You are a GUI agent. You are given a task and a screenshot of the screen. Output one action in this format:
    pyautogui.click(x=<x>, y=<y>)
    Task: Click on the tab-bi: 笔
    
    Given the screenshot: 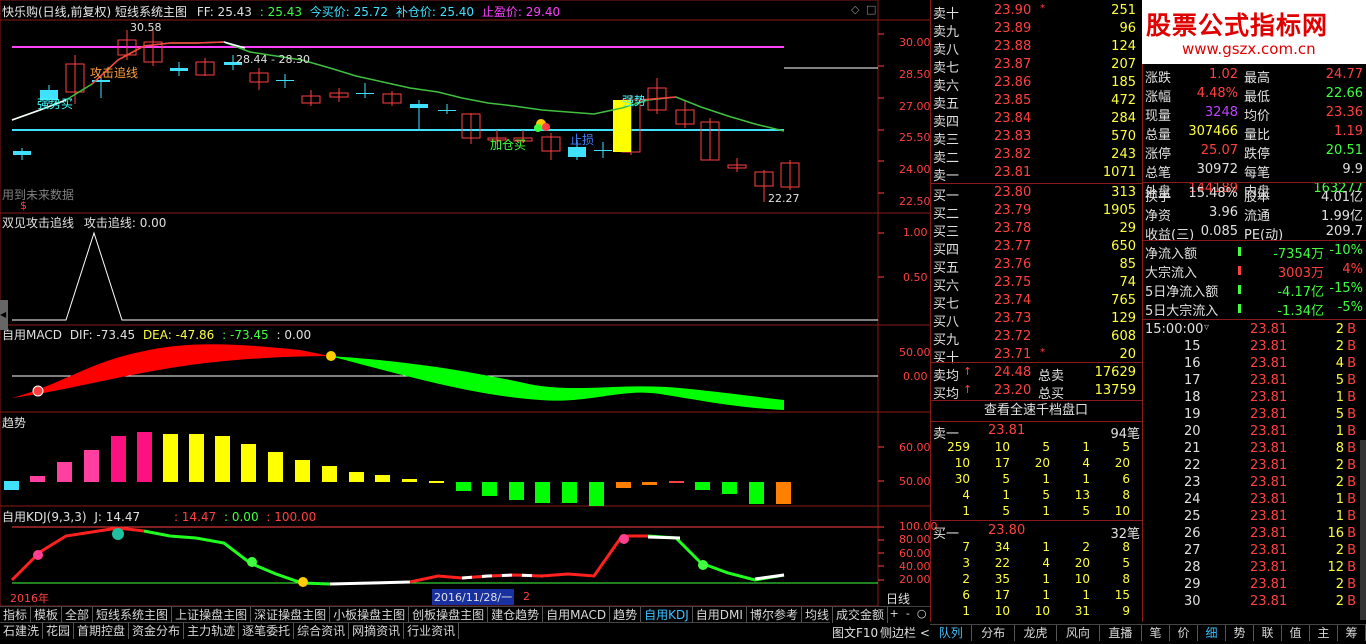 What is the action you would take?
    pyautogui.click(x=1156, y=633)
    